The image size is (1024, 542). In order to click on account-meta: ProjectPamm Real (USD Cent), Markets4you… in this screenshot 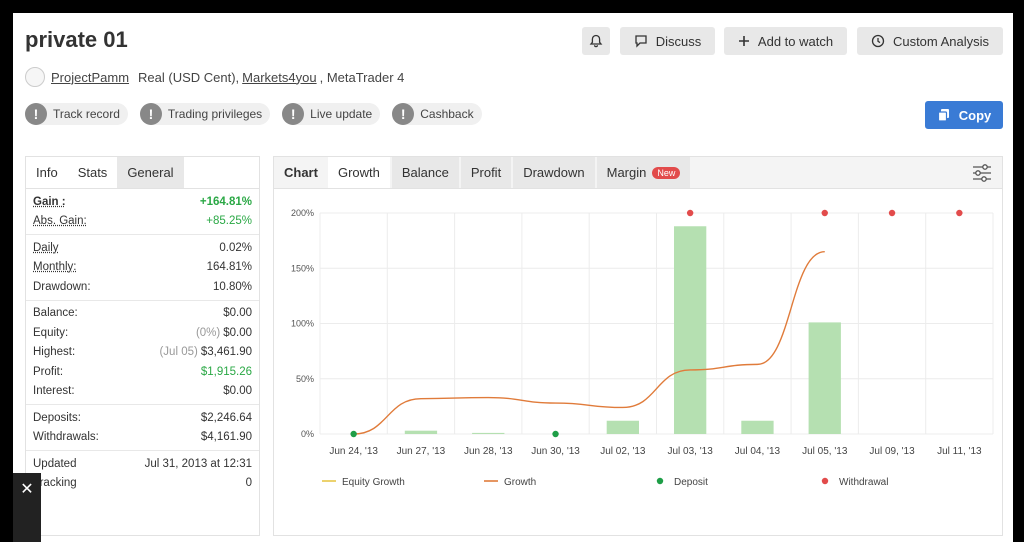, I will do `click(214, 77)`.